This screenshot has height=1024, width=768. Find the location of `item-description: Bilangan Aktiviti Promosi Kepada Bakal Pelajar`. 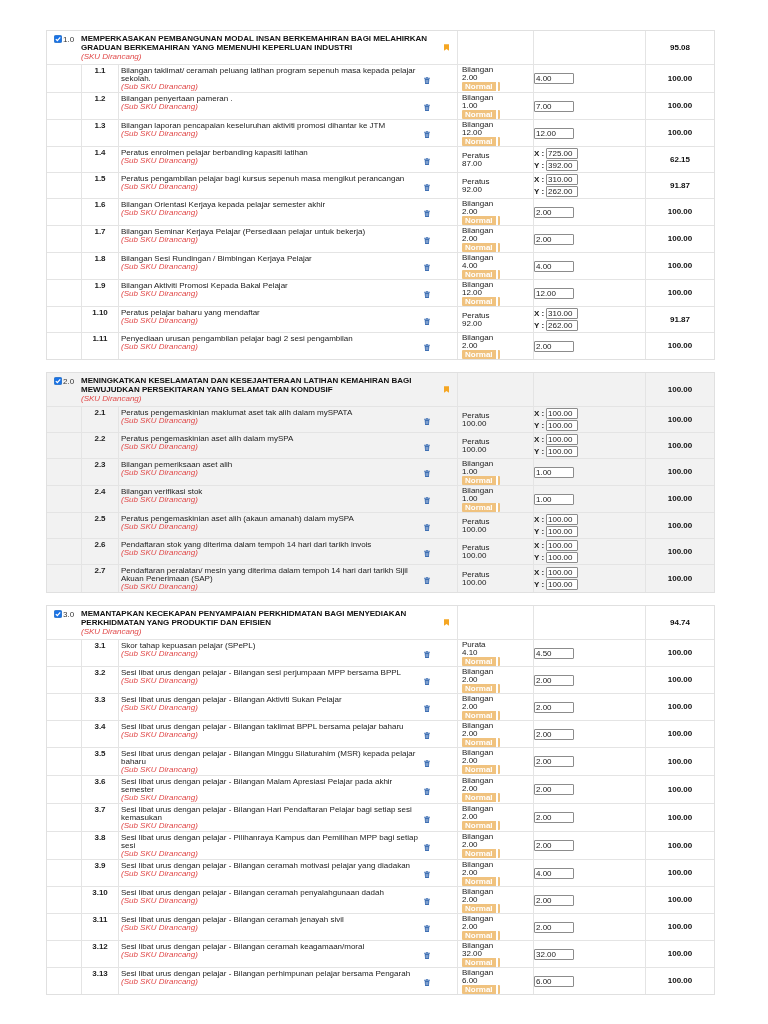

item-description: Bilangan Aktiviti Promosi Kepada Bakal Pelajar is located at coordinates (204, 286).